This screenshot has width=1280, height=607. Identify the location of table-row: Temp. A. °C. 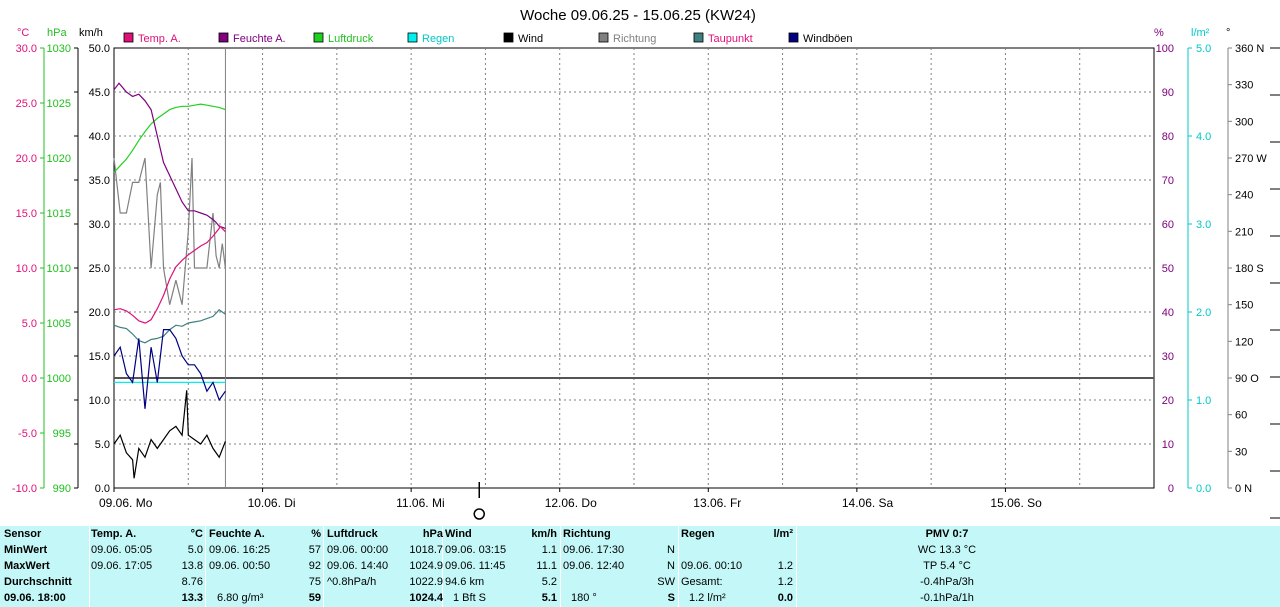
(147, 534).